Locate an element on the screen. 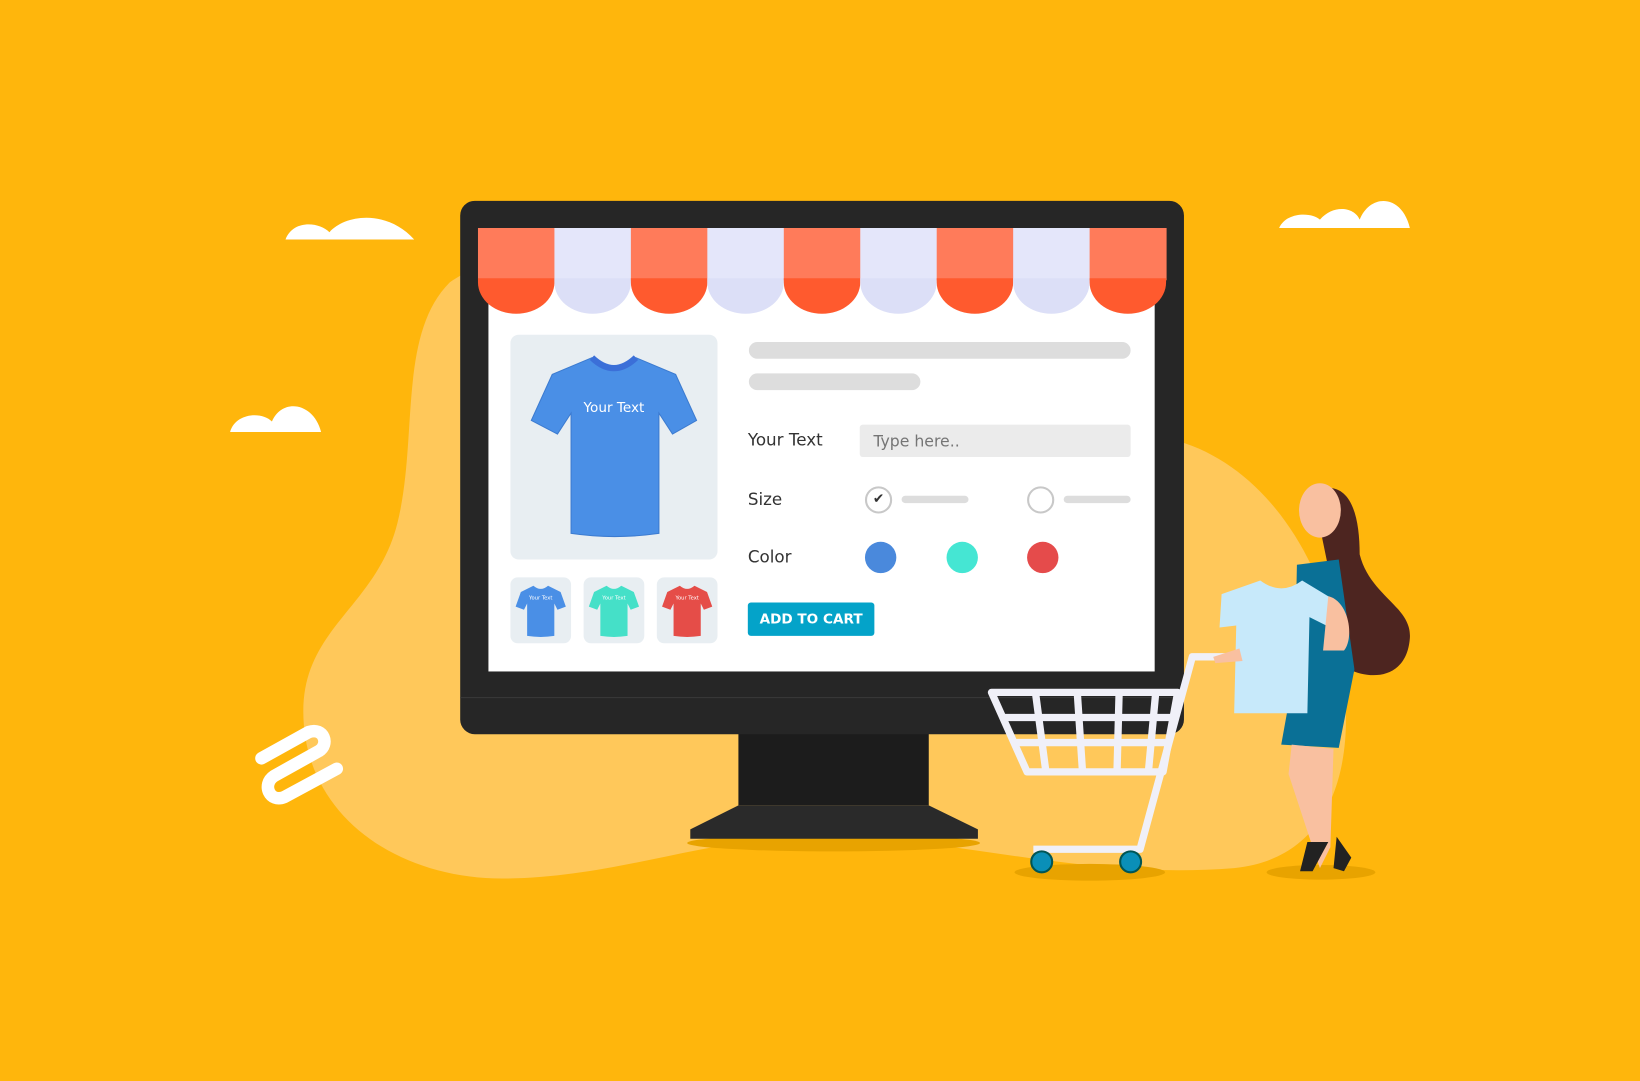 The image size is (1640, 1081). shopper-illustration is located at coordinates (1198, 678).